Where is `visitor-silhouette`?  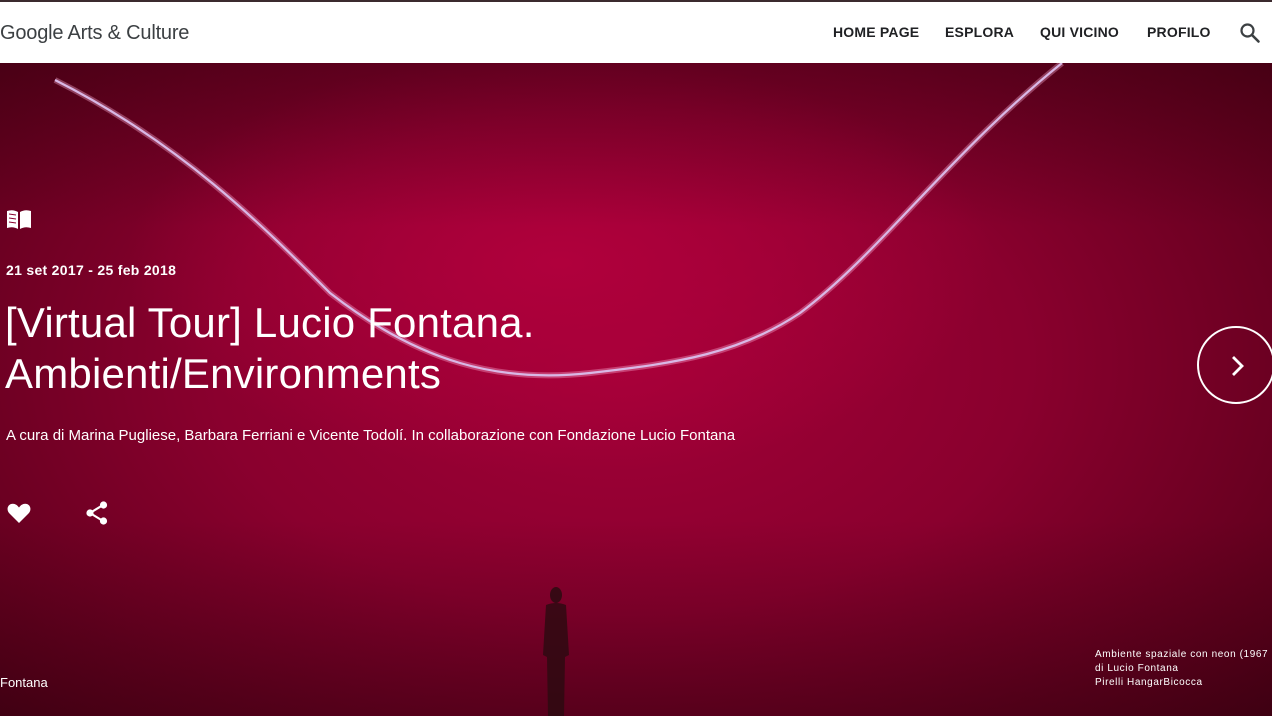 visitor-silhouette is located at coordinates (556, 651).